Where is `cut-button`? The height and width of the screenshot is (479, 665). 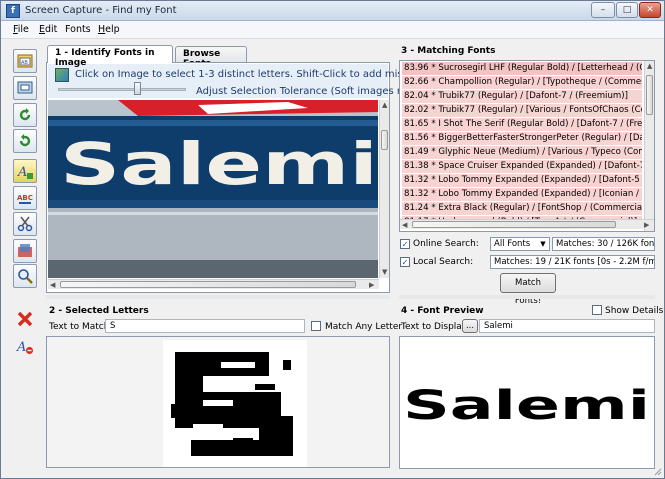
cut-button is located at coordinates (25, 224).